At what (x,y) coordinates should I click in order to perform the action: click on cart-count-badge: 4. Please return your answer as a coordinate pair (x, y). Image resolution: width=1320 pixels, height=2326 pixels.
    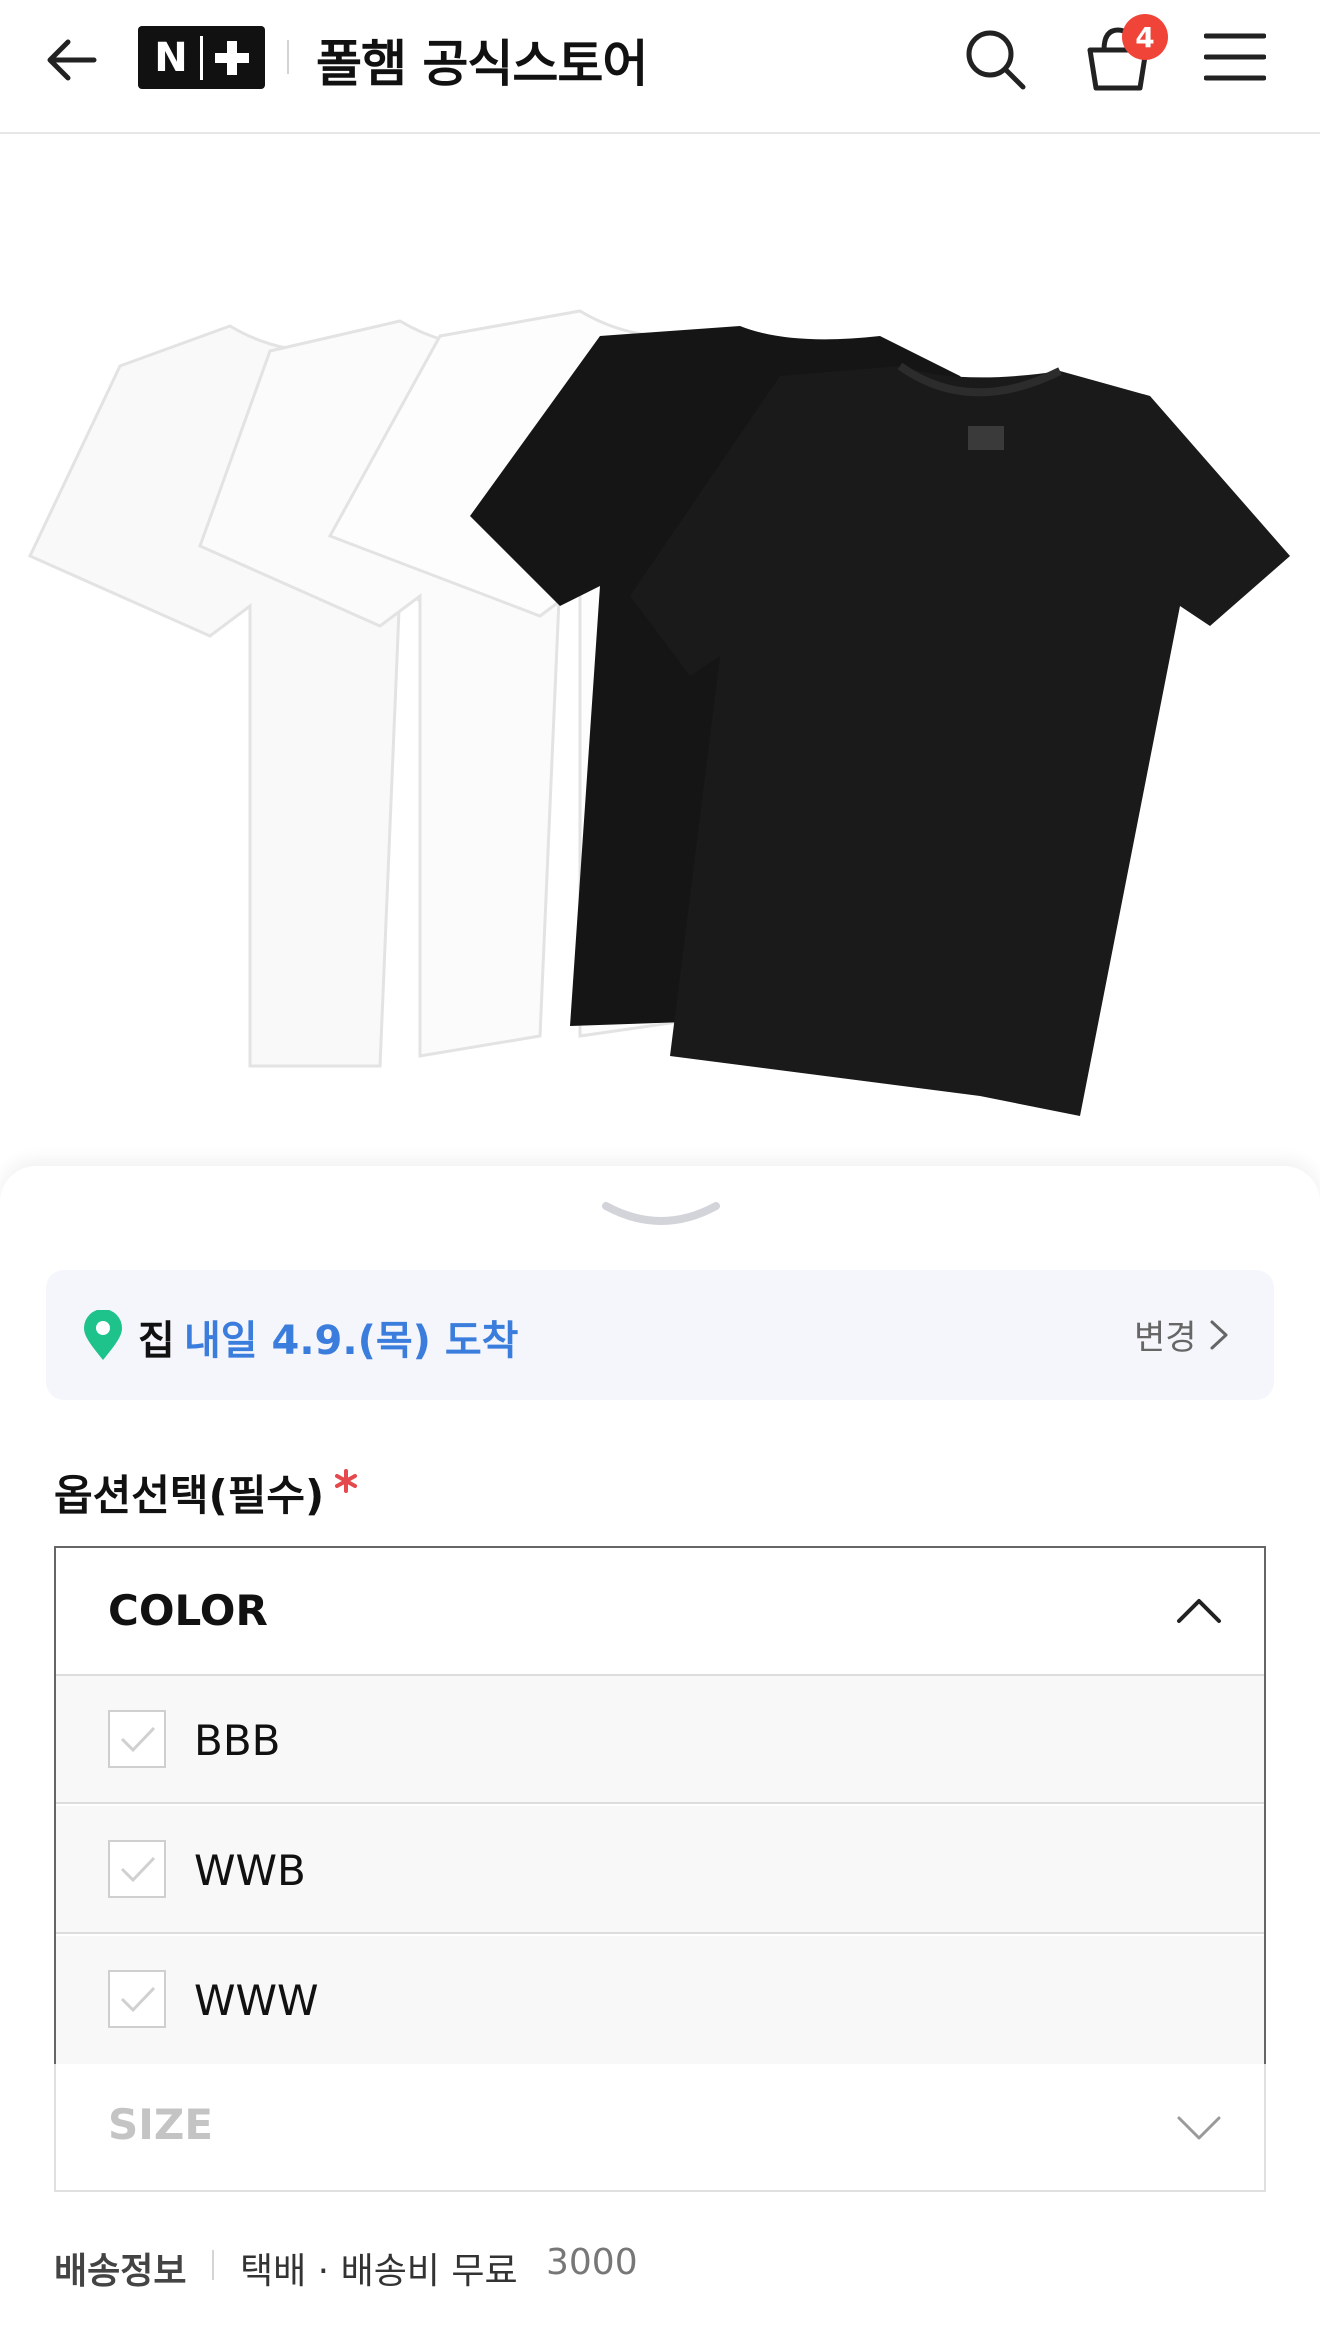
    Looking at the image, I should click on (1145, 37).